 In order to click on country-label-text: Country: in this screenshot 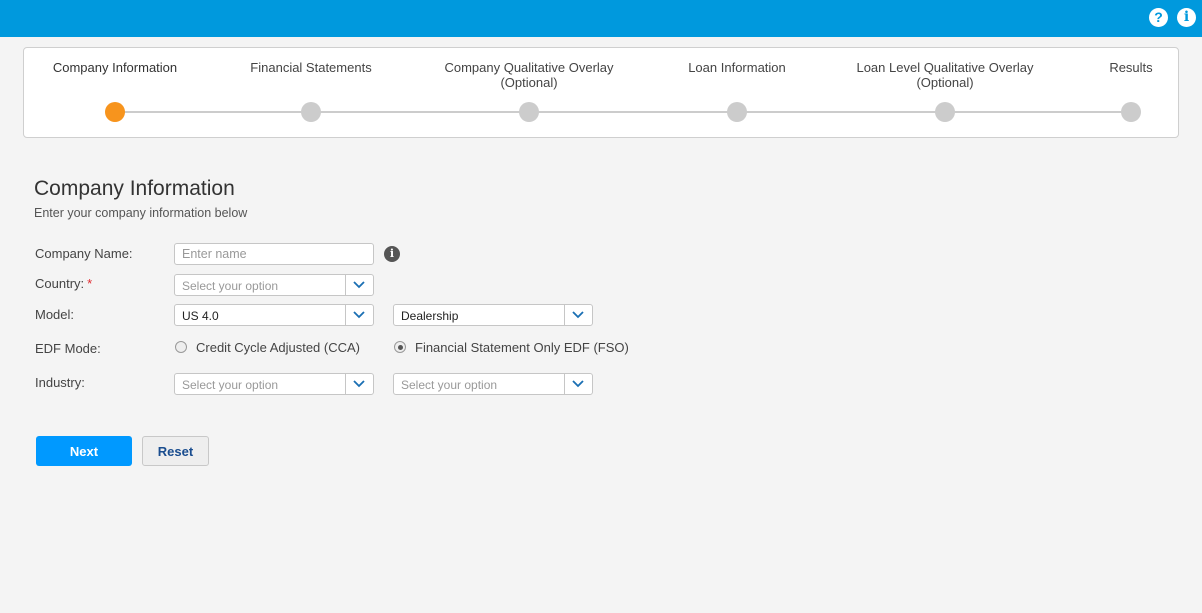, I will do `click(60, 283)`.